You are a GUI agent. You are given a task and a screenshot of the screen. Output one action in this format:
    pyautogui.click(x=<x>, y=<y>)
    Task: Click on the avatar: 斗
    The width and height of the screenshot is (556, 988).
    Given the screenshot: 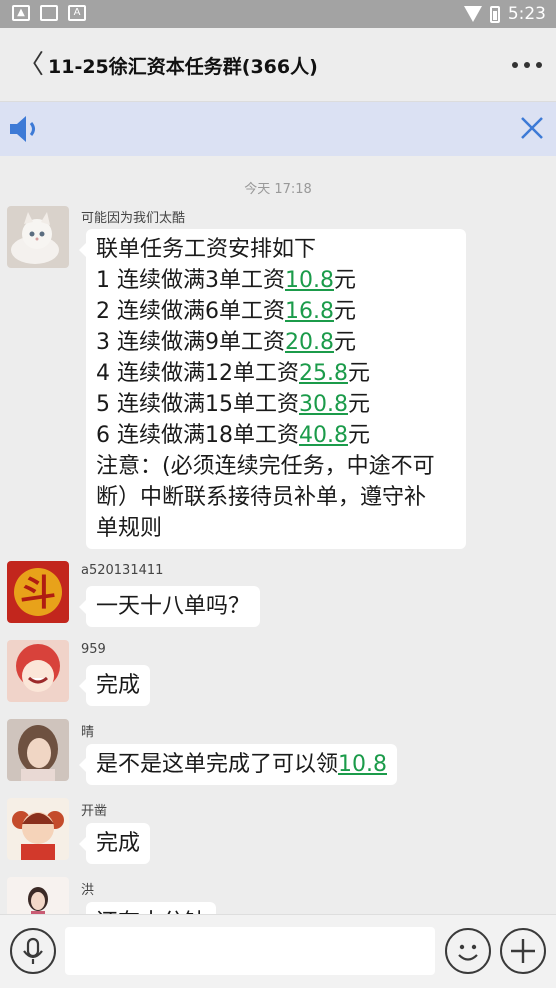 What is the action you would take?
    pyautogui.click(x=38, y=592)
    